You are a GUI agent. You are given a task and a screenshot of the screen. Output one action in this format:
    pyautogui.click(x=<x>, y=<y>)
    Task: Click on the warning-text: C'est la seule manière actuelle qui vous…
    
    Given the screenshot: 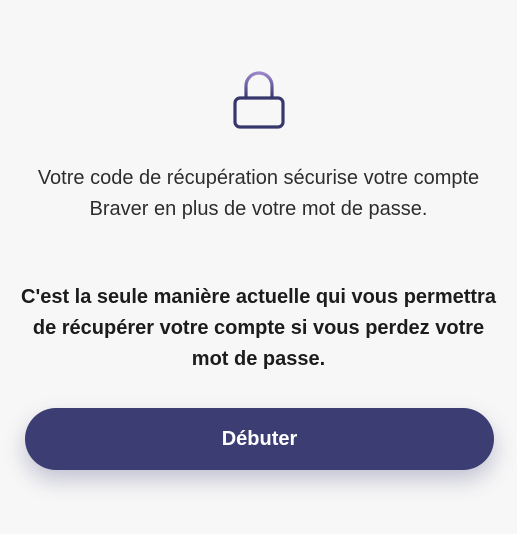 What is the action you would take?
    pyautogui.click(x=258, y=328)
    